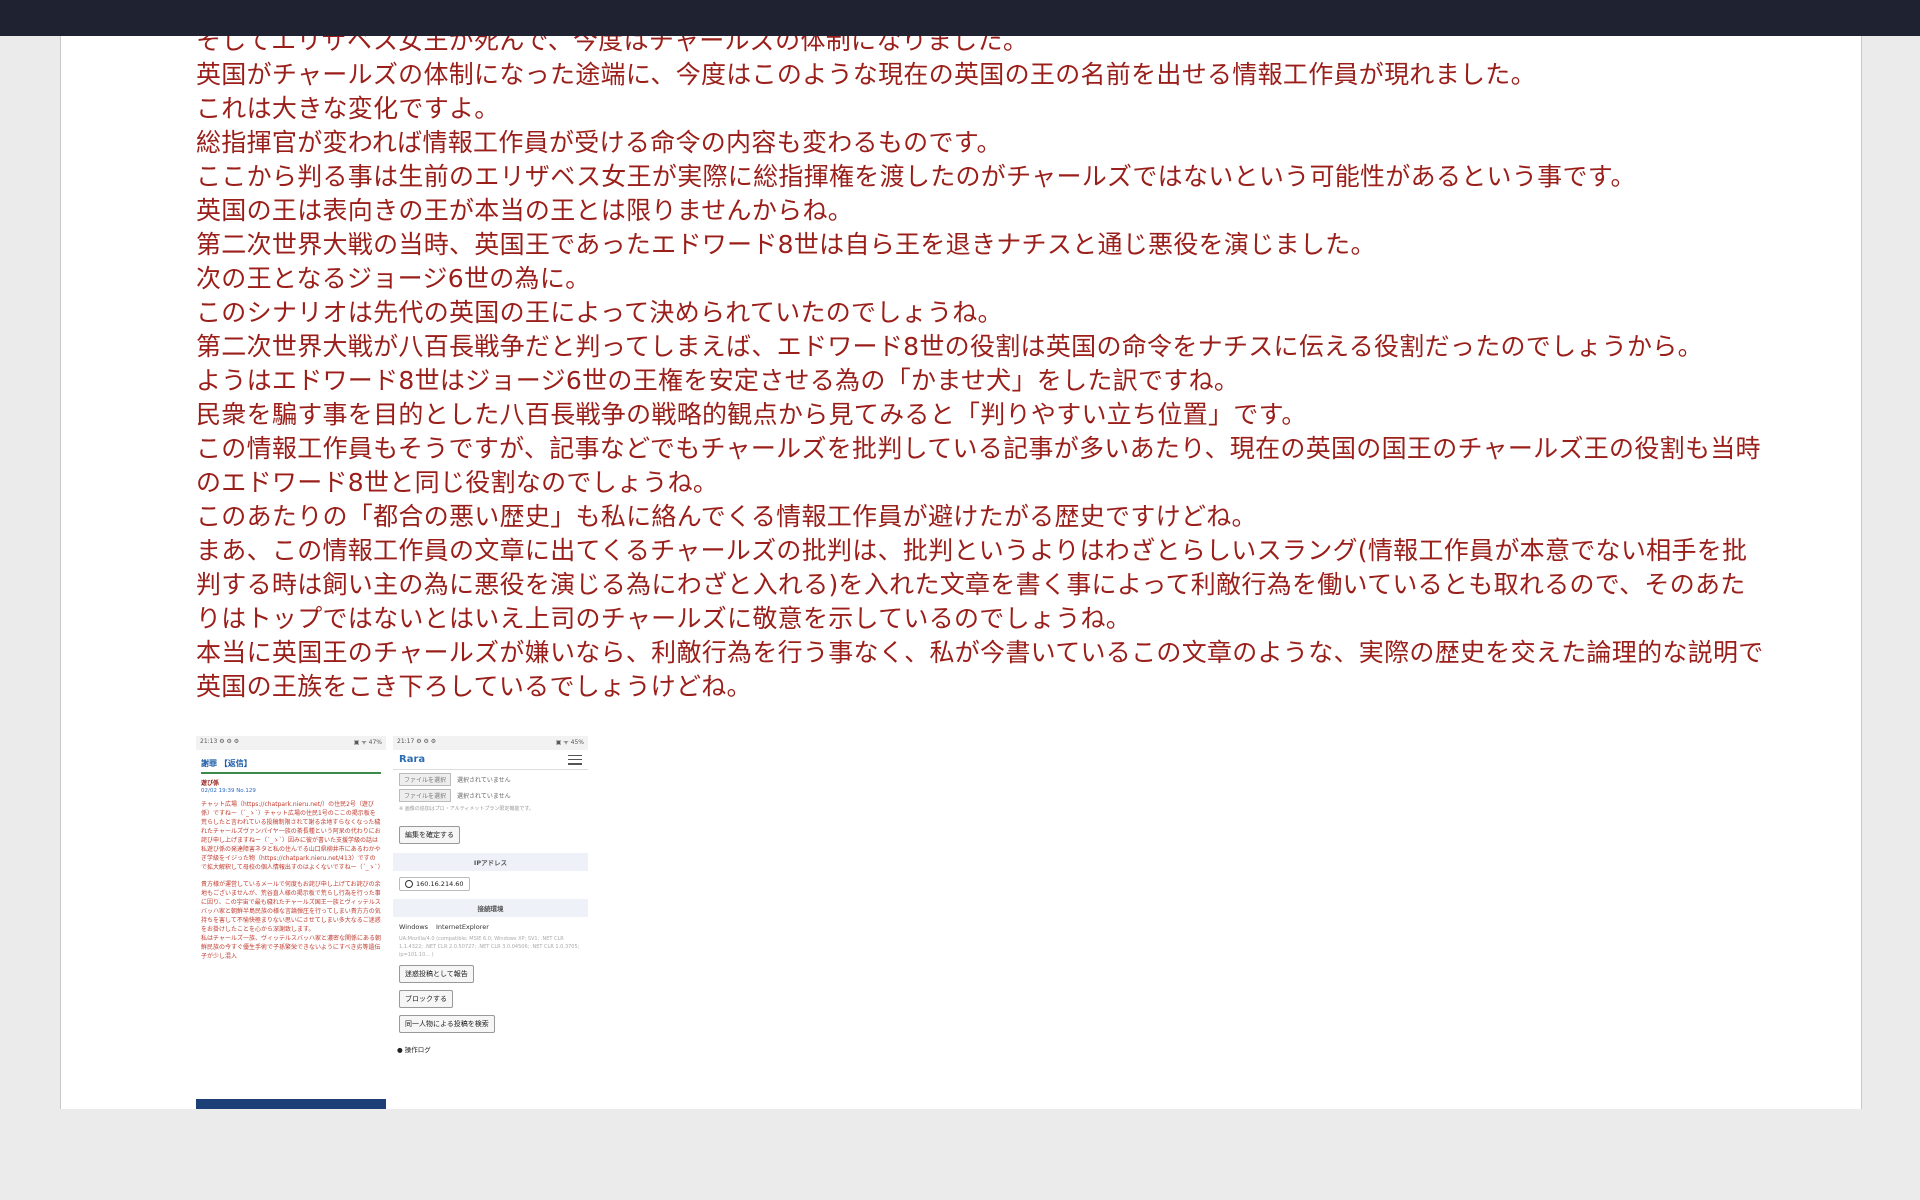 Image resolution: width=1920 pixels, height=1200 pixels. What do you see at coordinates (490, 1049) in the screenshot?
I see `operation-log-label: 操作ログ` at bounding box center [490, 1049].